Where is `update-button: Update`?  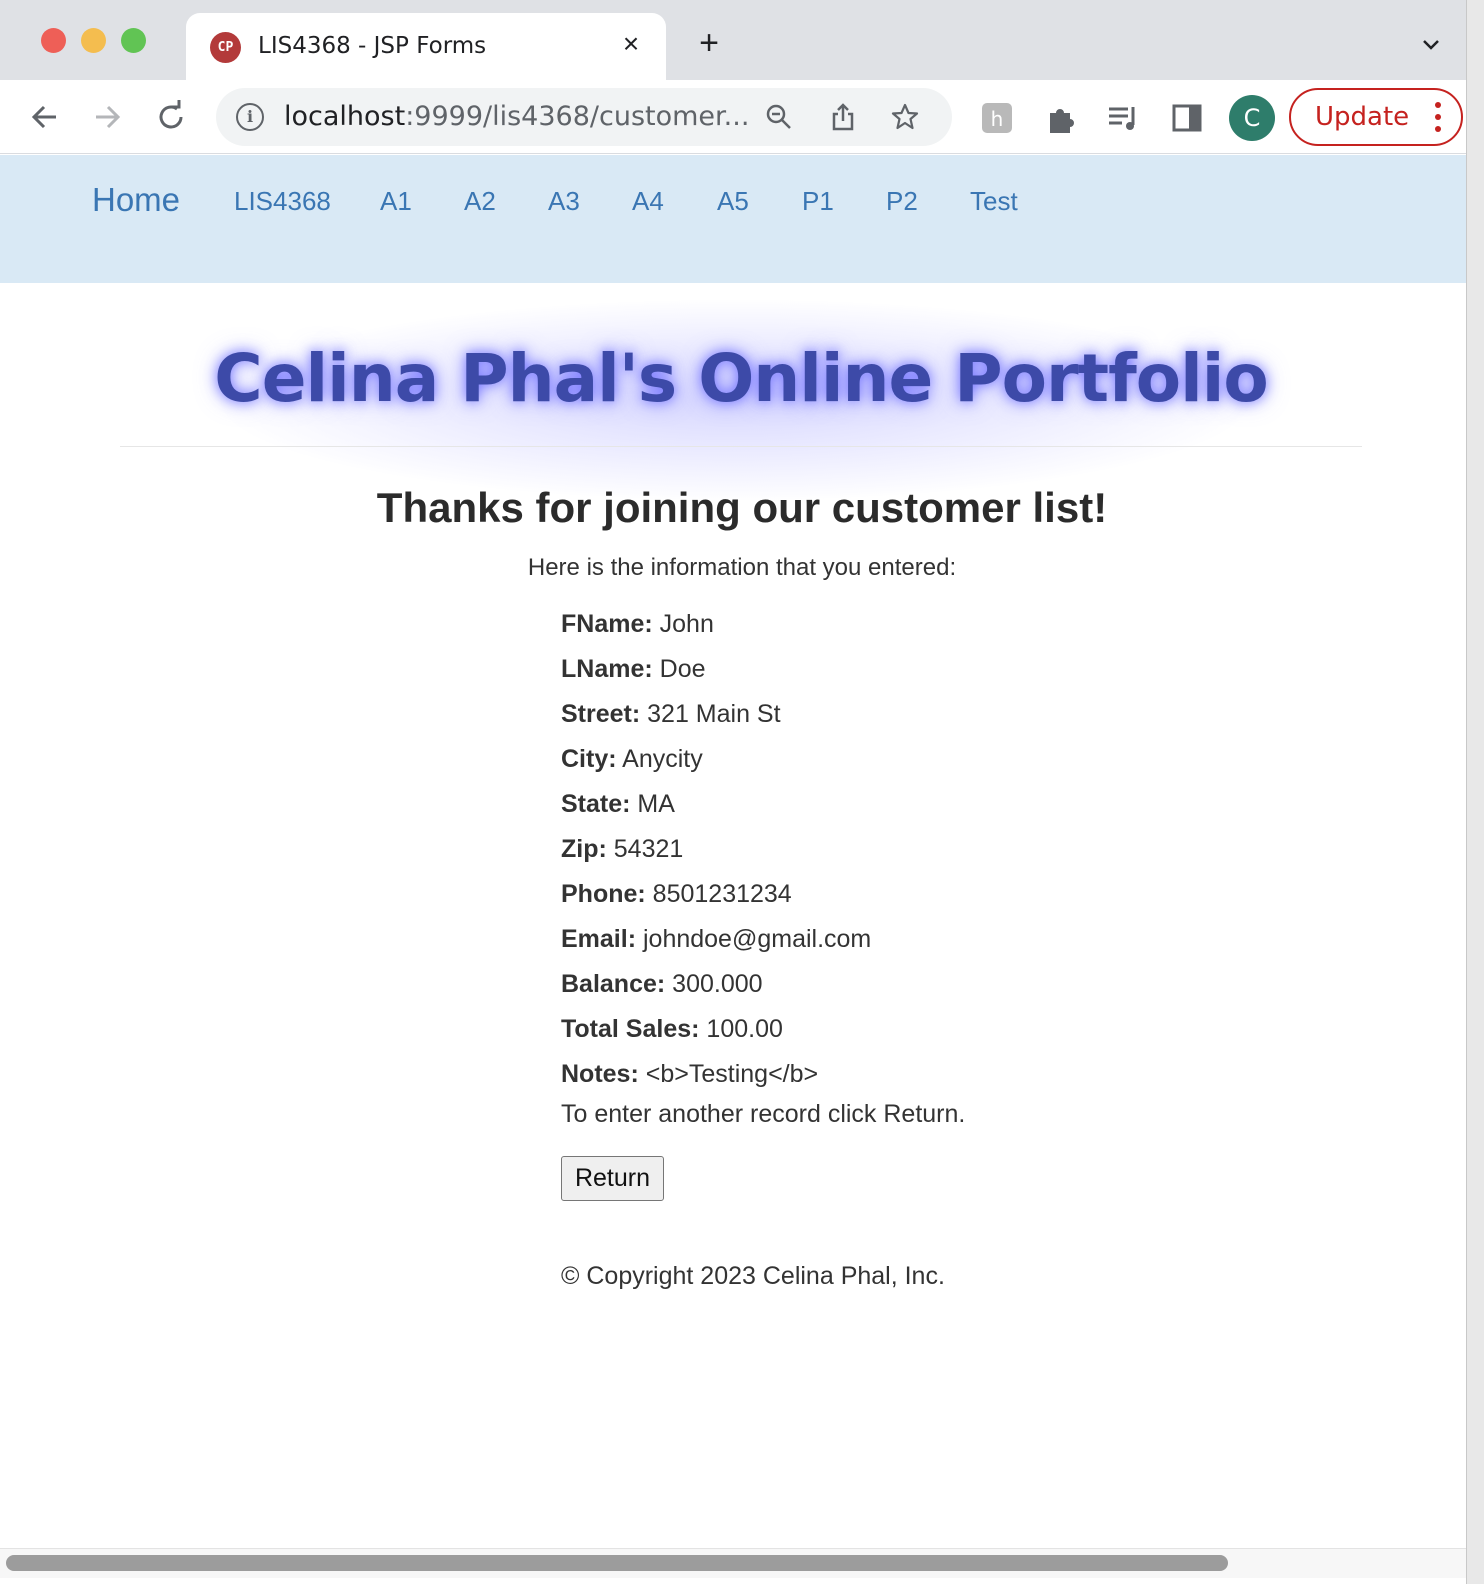
update-button: Update is located at coordinates (1376, 117).